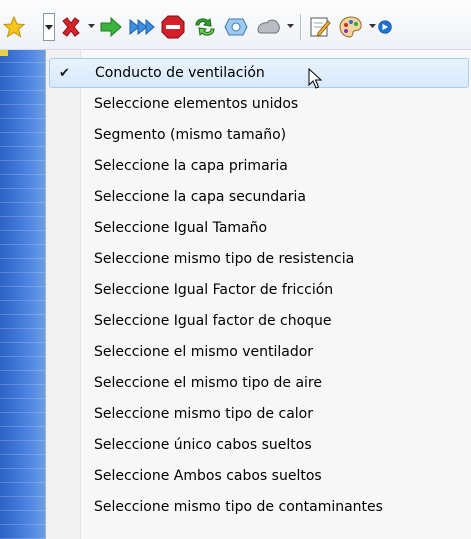 This screenshot has width=471, height=539. Describe the element at coordinates (203, 414) in the screenshot. I see `menu-item-label: Seleccione mismo tipo de calor` at that location.